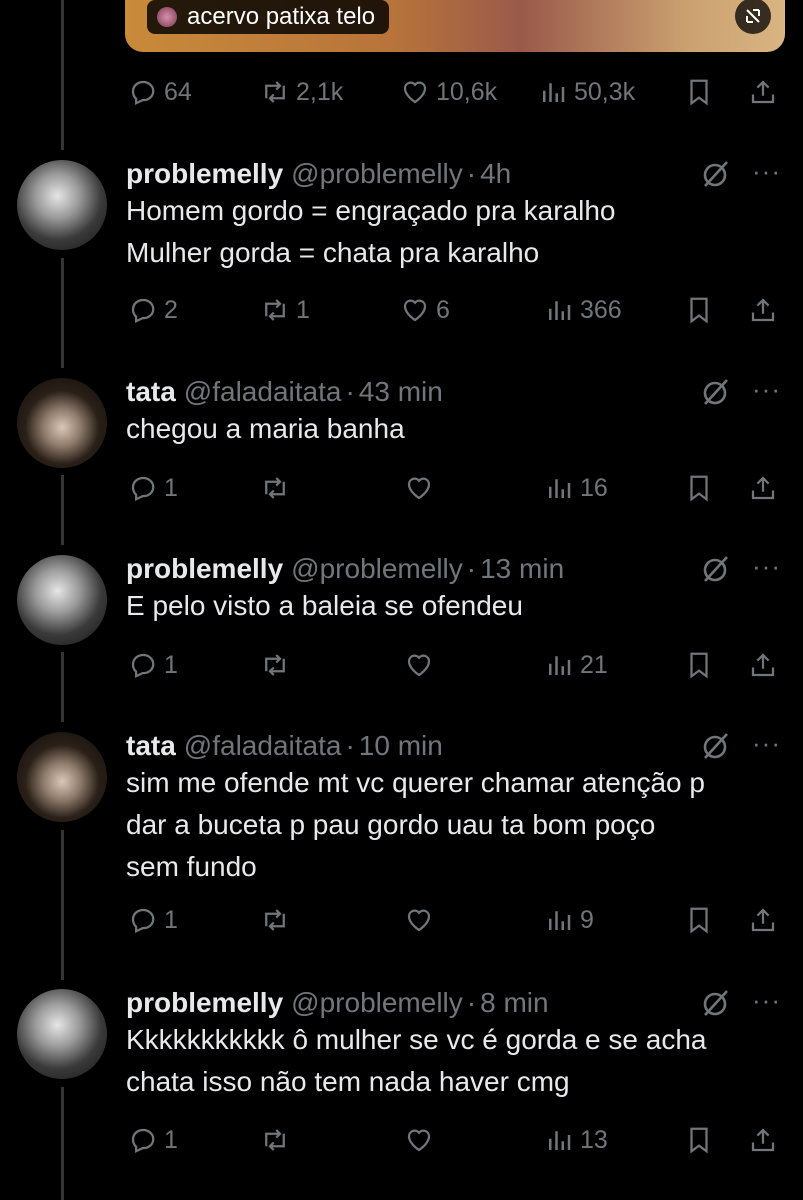 The image size is (803, 1200). I want to click on reply-button: 2, so click(153, 310).